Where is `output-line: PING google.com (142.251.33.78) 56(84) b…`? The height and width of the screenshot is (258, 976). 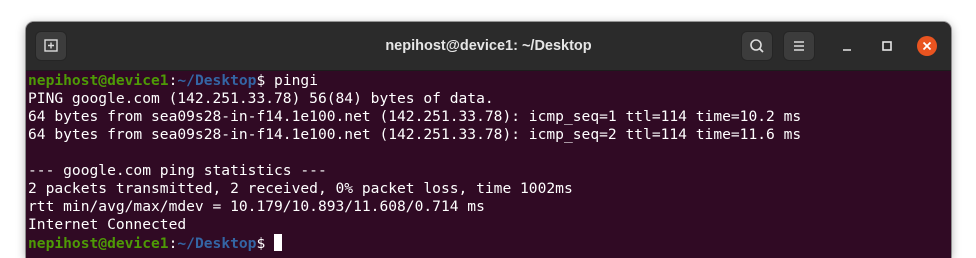 output-line: PING google.com (142.251.33.78) 56(84) b… is located at coordinates (261, 98).